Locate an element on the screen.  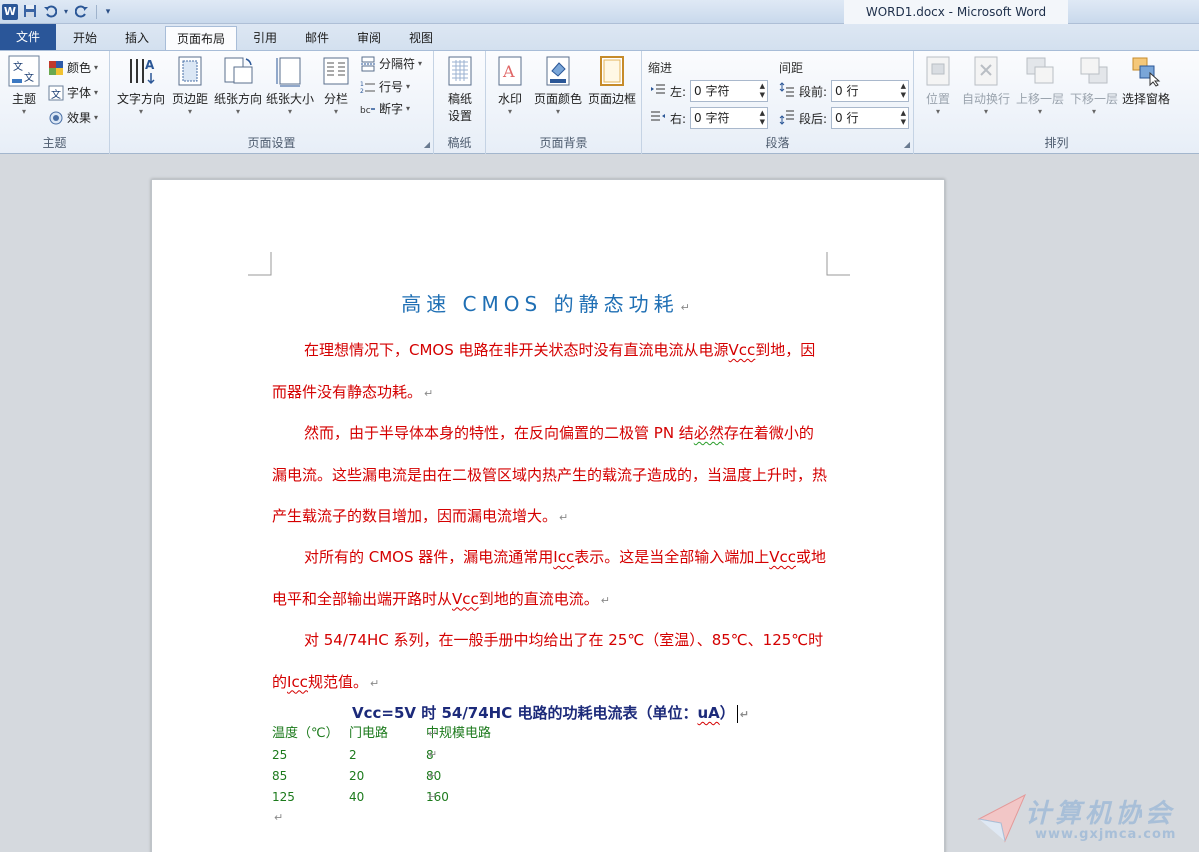
send-backward-button: 下移一层 ▾ is located at coordinates (1094, 86).